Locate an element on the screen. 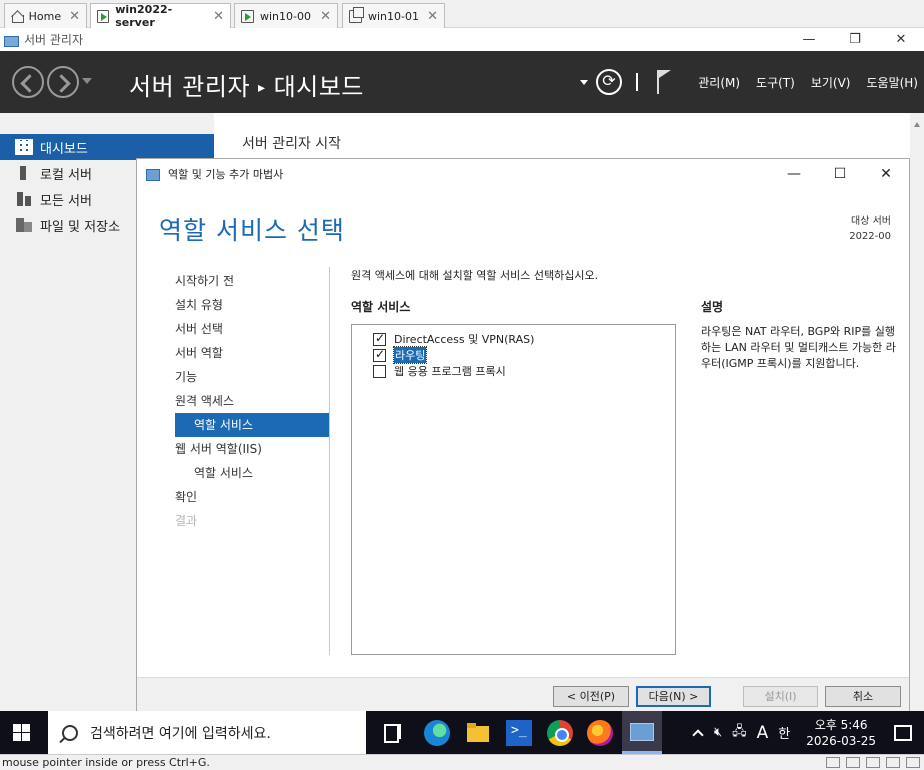 This screenshot has width=924, height=770. menu-help: 도움말(H) is located at coordinates (892, 82).